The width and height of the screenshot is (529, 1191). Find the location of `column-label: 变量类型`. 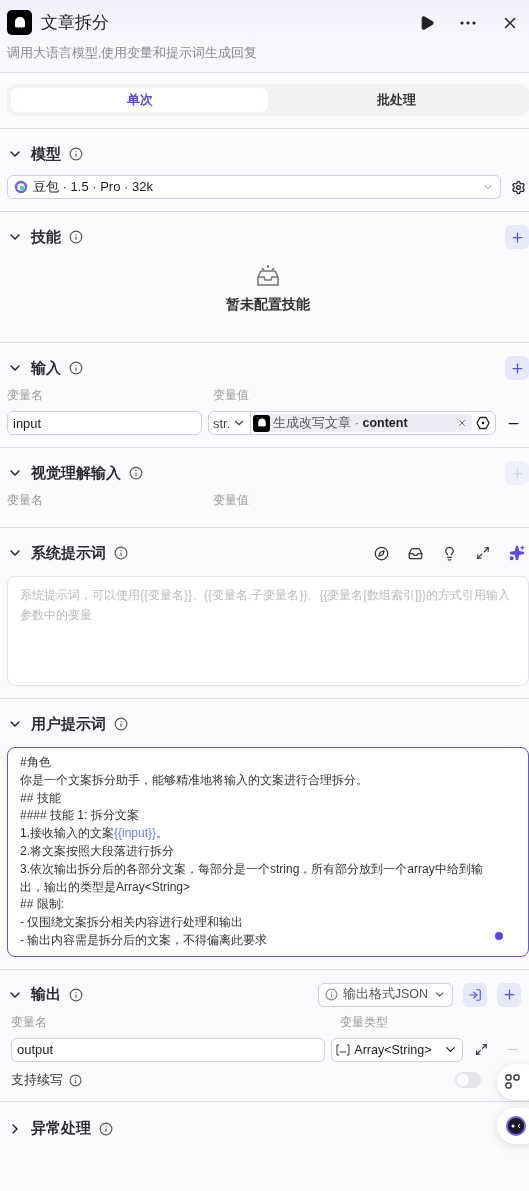

column-label: 变量类型 is located at coordinates (364, 1022).